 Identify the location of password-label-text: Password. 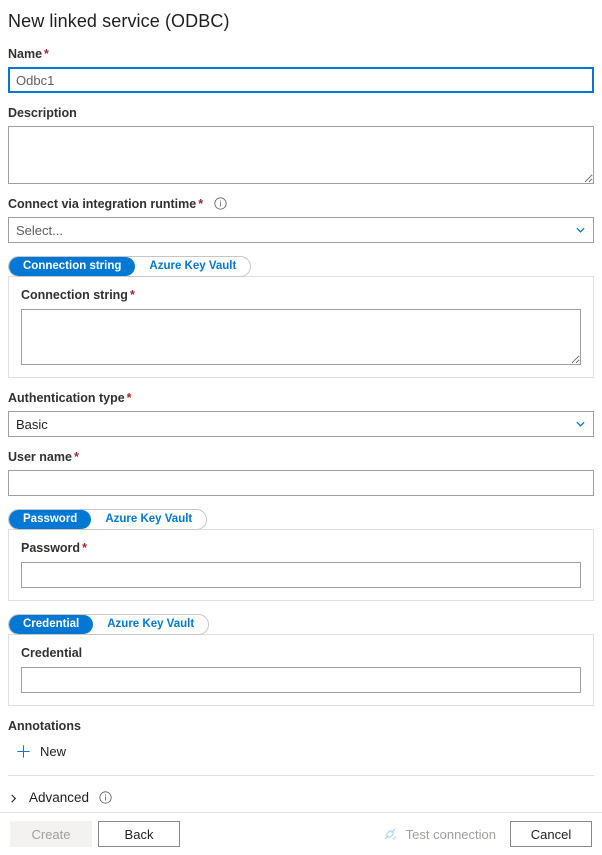
(51, 548).